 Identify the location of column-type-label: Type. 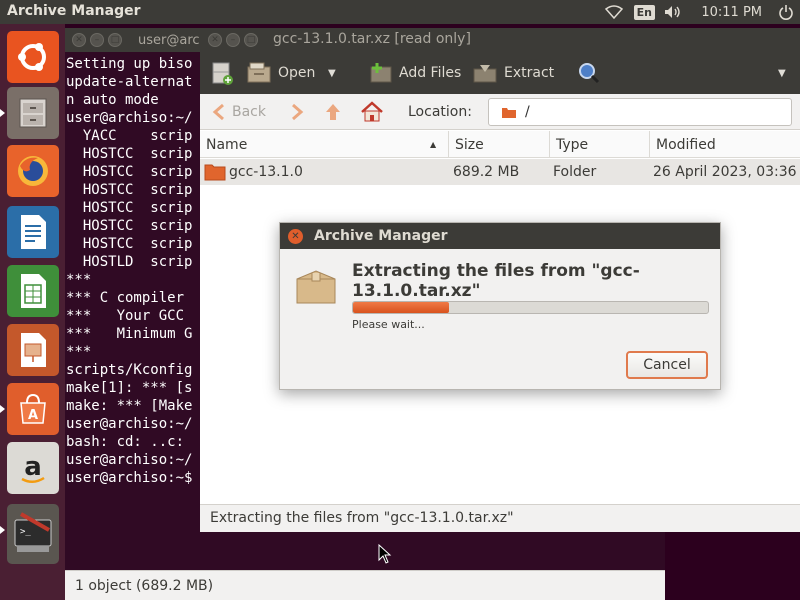
(572, 144).